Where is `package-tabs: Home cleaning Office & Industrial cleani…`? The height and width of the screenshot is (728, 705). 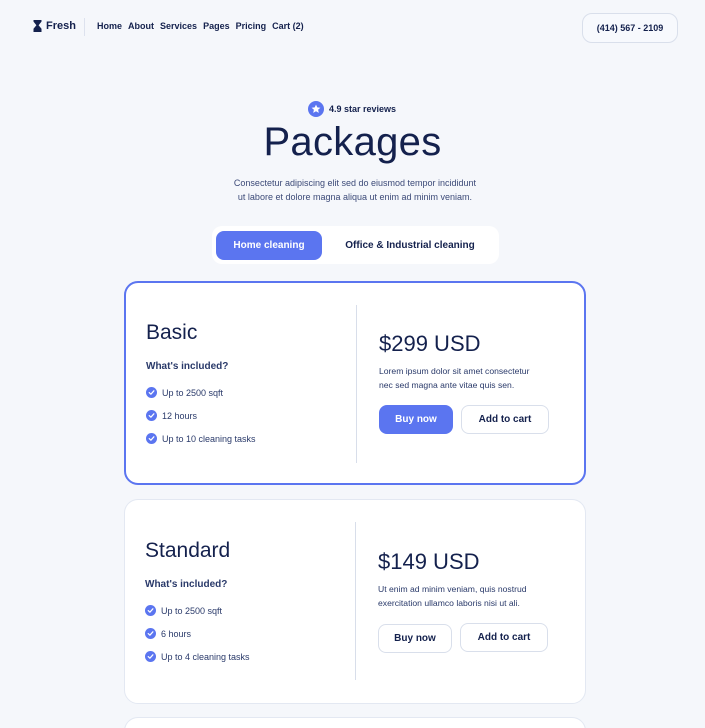 package-tabs: Home cleaning Office & Industrial cleani… is located at coordinates (355, 245).